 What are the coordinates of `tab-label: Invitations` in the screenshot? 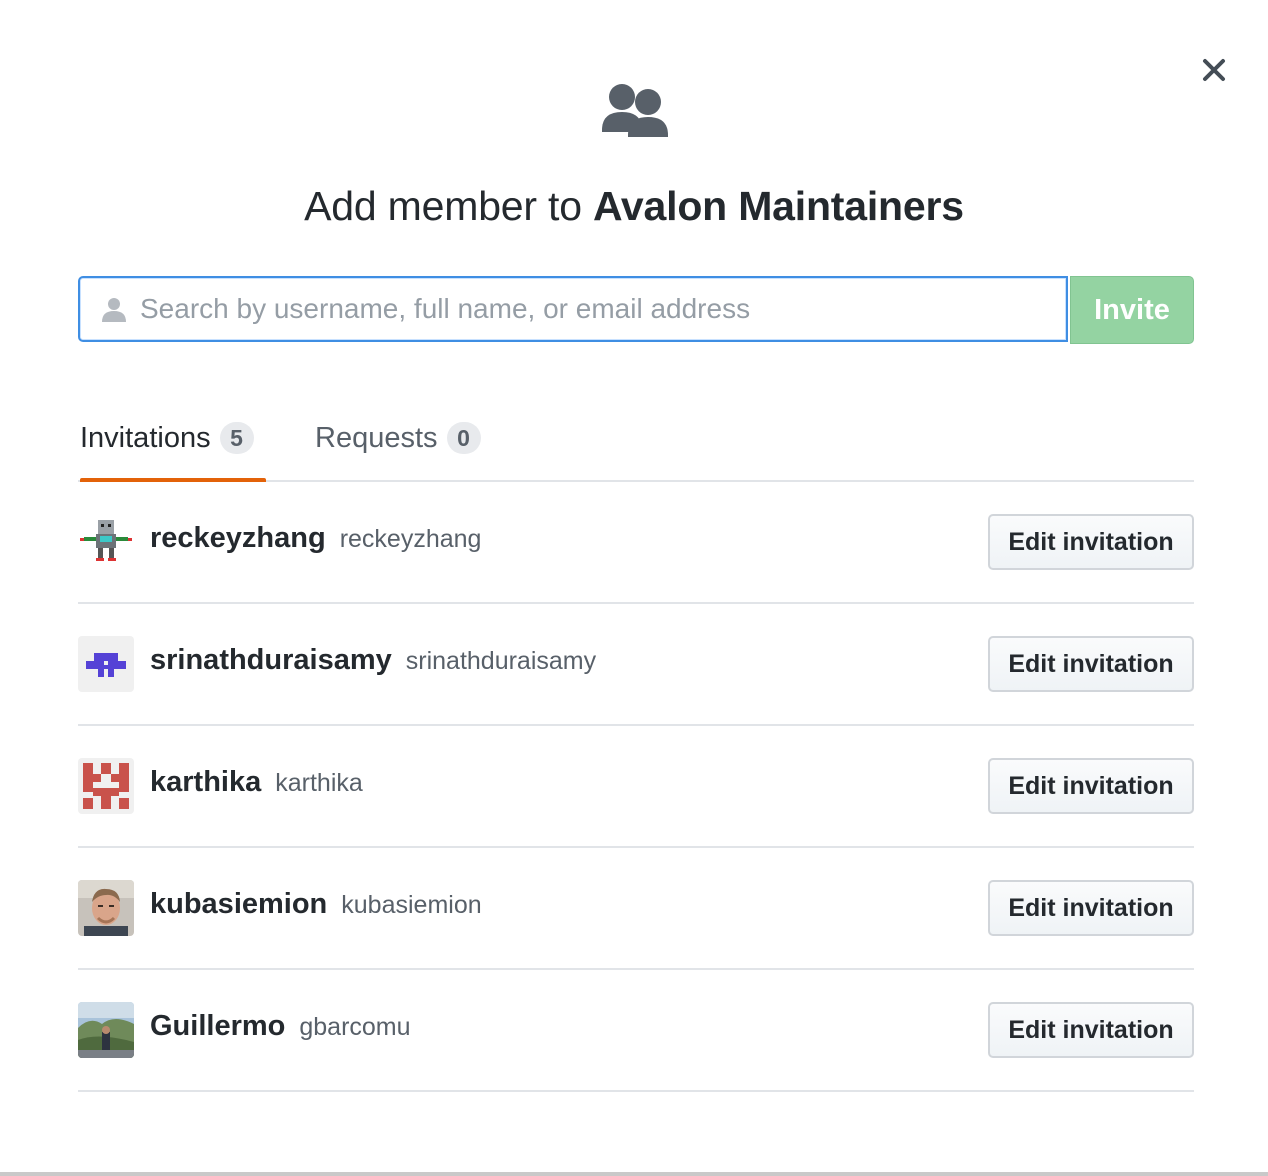 It's located at (145, 437).